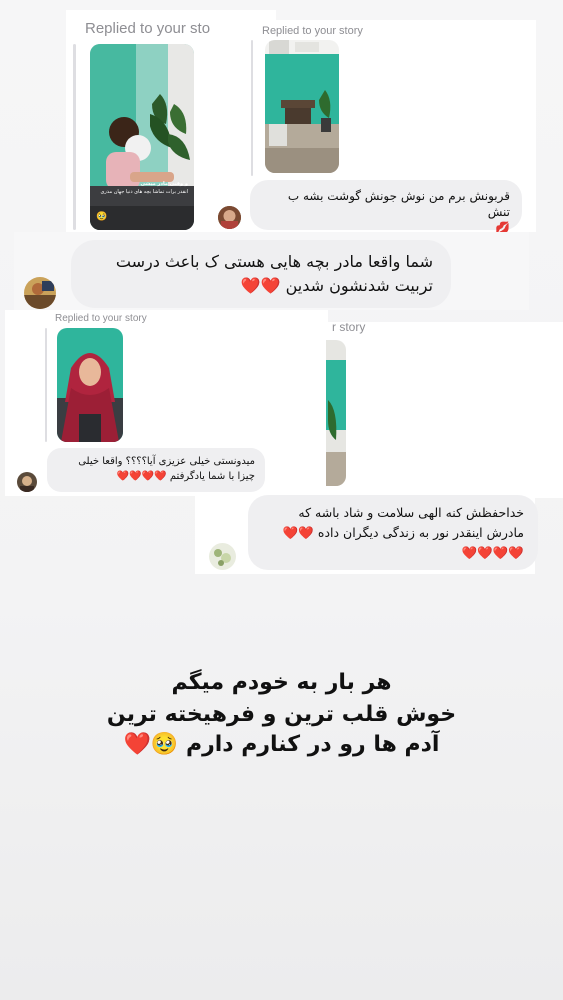 The width and height of the screenshot is (563, 1000). Describe the element at coordinates (102, 217) in the screenshot. I see `pleading-face-icon: 🥹` at that location.